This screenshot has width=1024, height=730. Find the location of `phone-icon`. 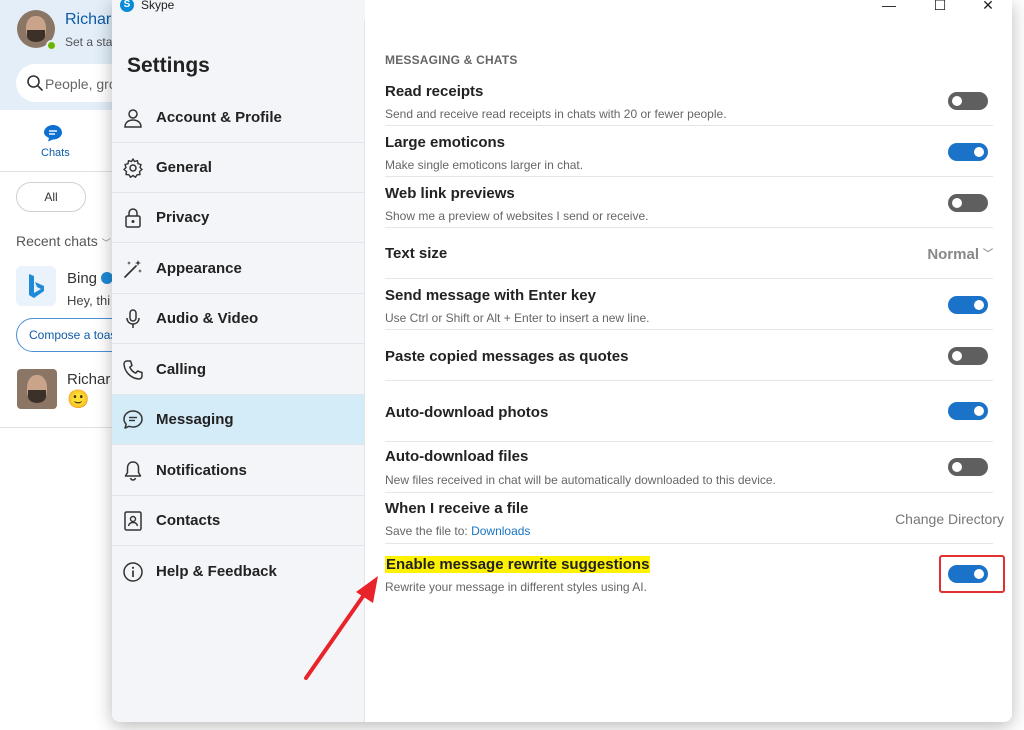

phone-icon is located at coordinates (133, 370).